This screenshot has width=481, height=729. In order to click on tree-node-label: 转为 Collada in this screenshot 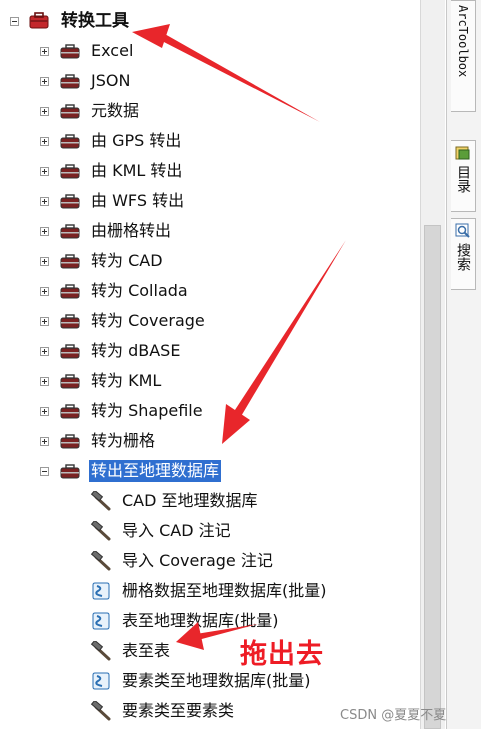, I will do `click(139, 290)`.